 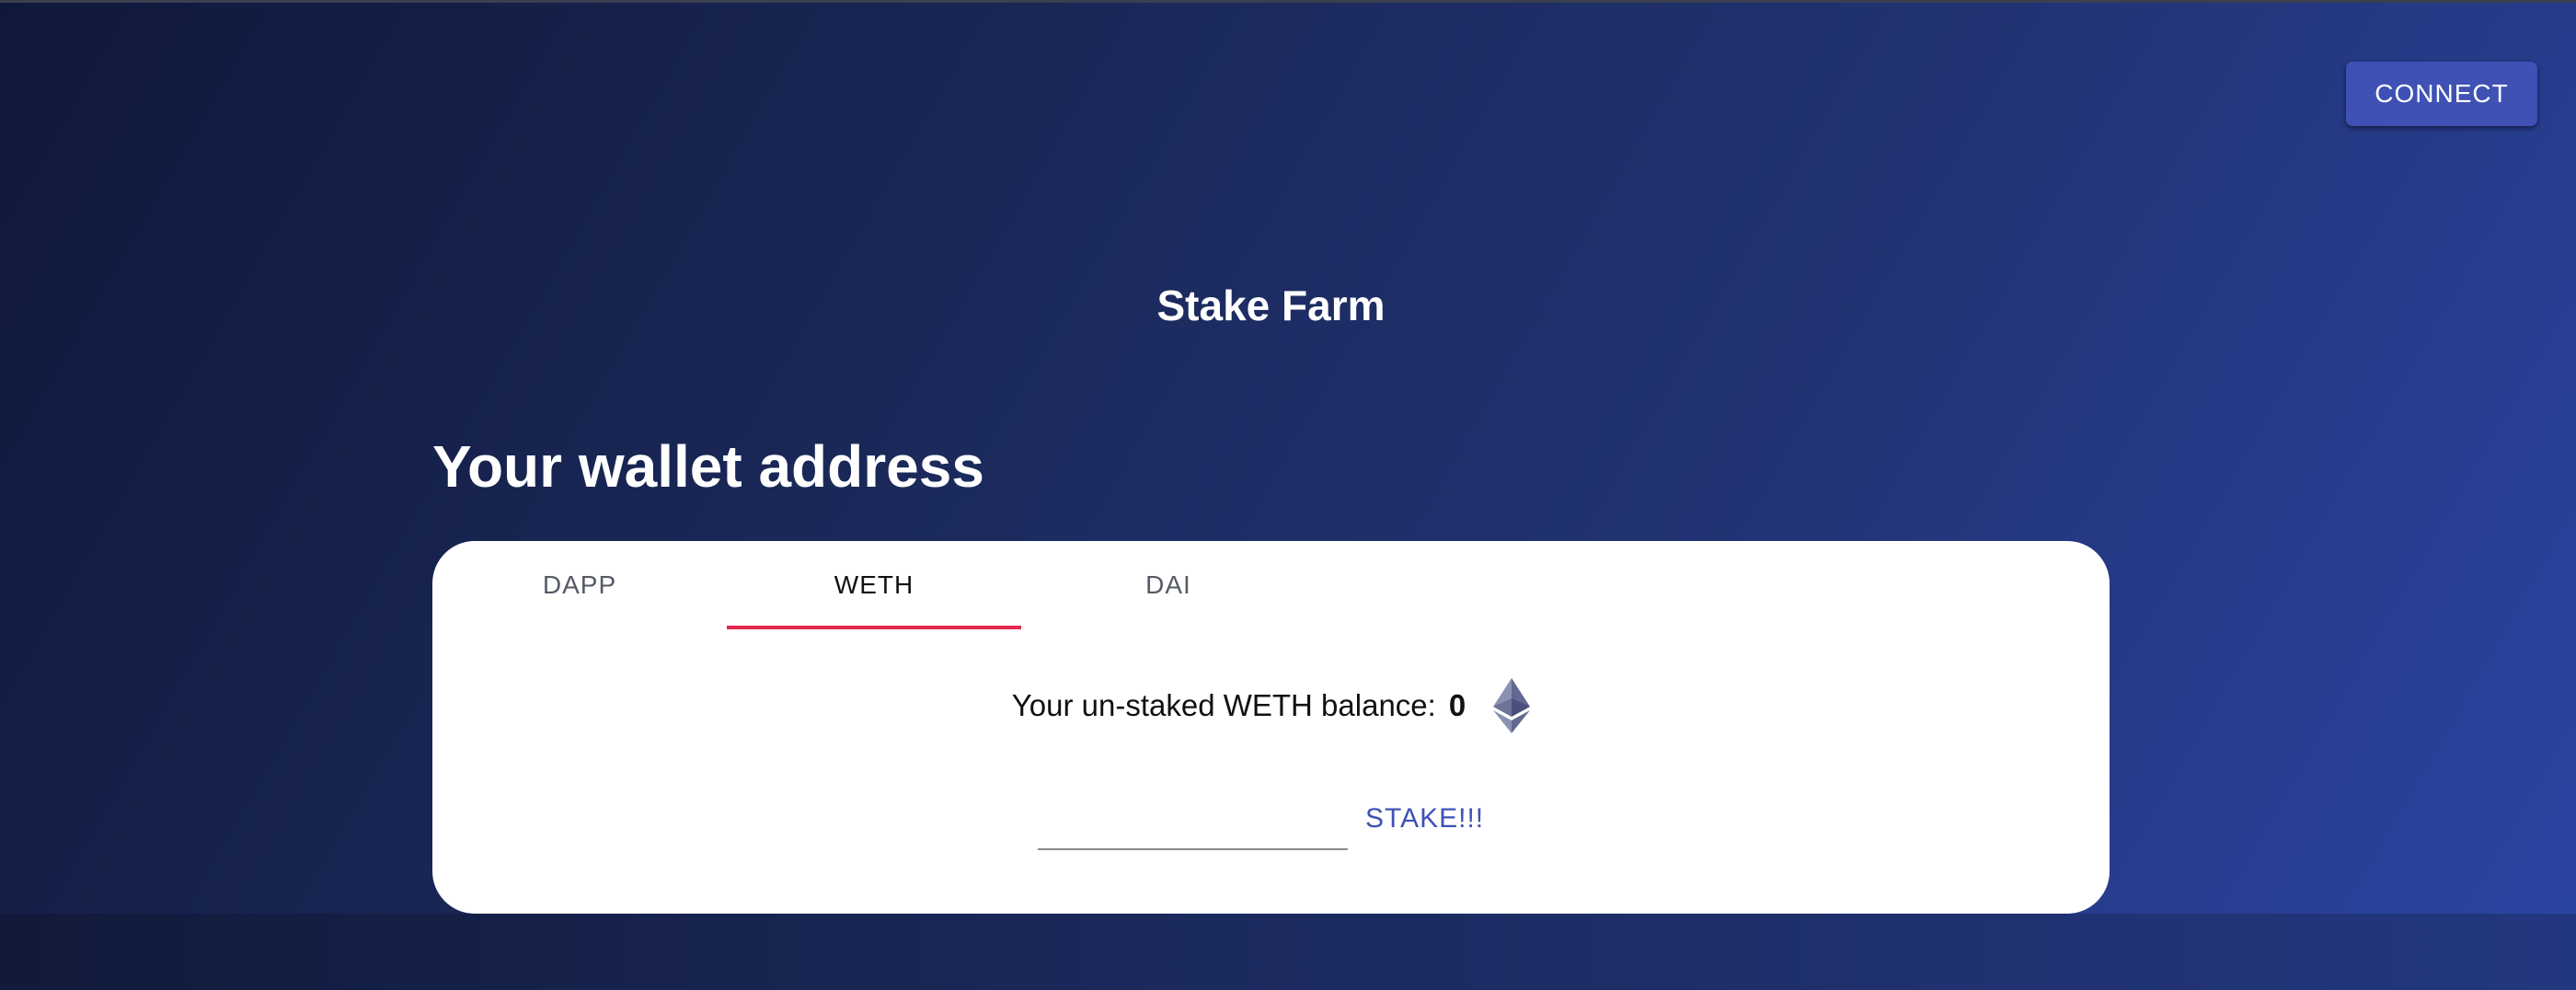 I want to click on connect-button: CONNECT, so click(x=2441, y=94).